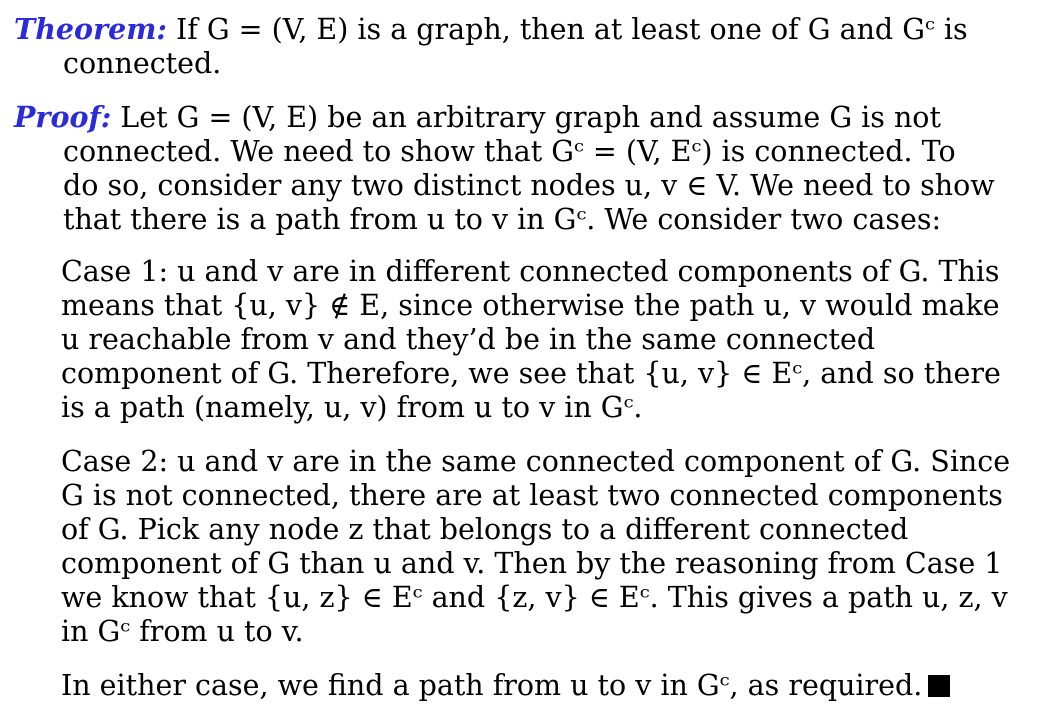  I want to click on proof-label: Proof:, so click(63, 117).